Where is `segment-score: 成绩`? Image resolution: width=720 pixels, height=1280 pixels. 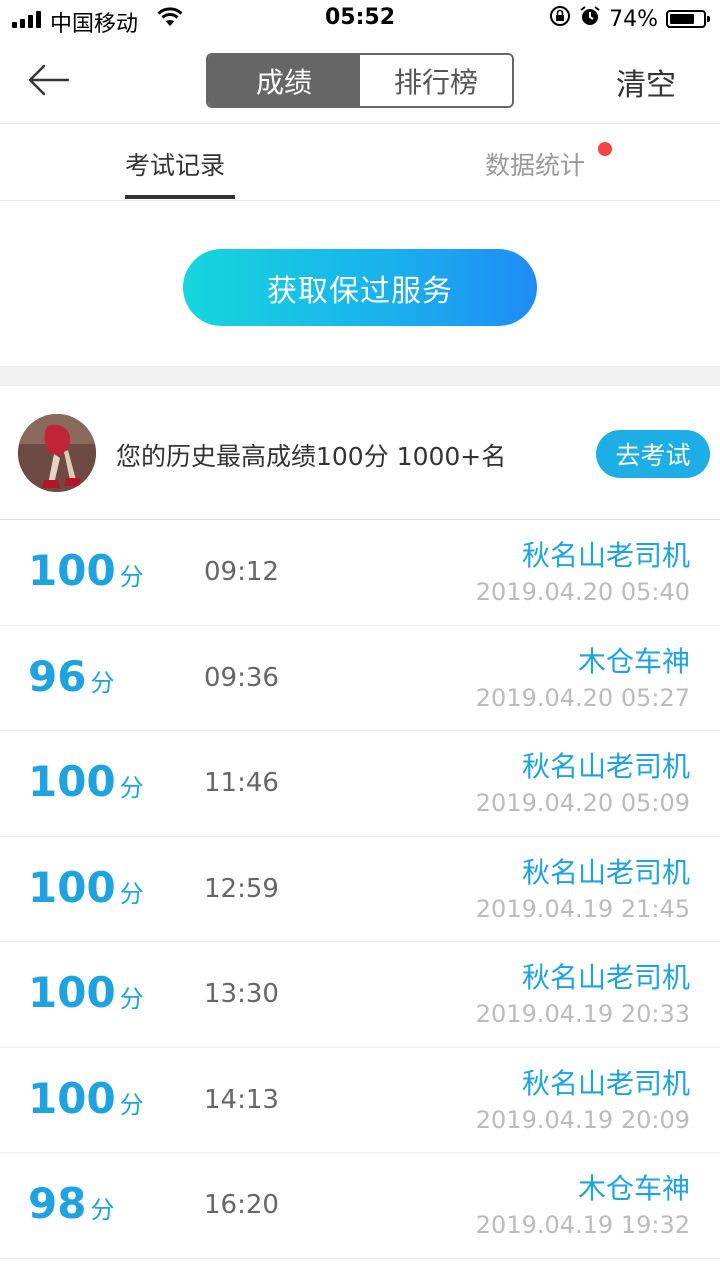 segment-score: 成绩 is located at coordinates (284, 80).